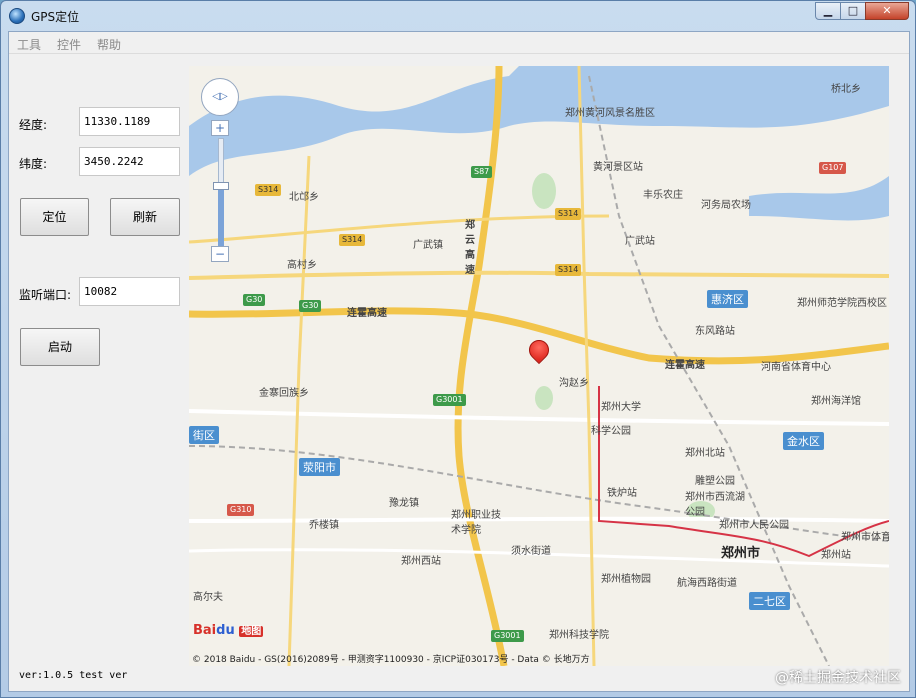  Describe the element at coordinates (482, 172) in the screenshot. I see `road-shield: S87` at that location.